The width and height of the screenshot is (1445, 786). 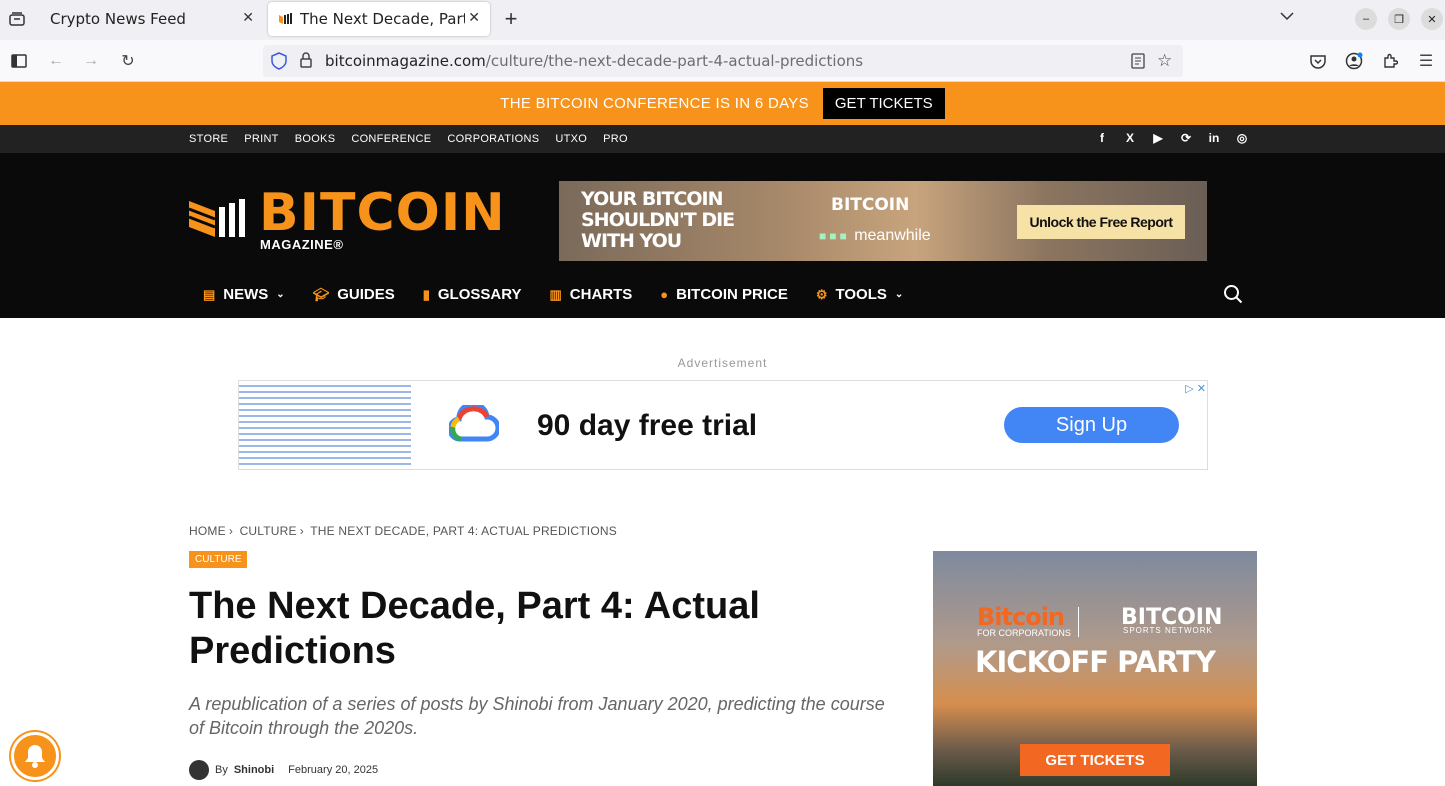 What do you see at coordinates (19, 61) in the screenshot?
I see `sidebar-icon` at bounding box center [19, 61].